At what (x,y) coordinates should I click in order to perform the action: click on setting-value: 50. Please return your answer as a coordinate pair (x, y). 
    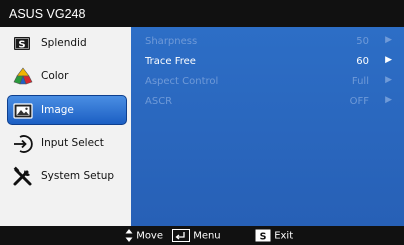
    Looking at the image, I should click on (362, 41).